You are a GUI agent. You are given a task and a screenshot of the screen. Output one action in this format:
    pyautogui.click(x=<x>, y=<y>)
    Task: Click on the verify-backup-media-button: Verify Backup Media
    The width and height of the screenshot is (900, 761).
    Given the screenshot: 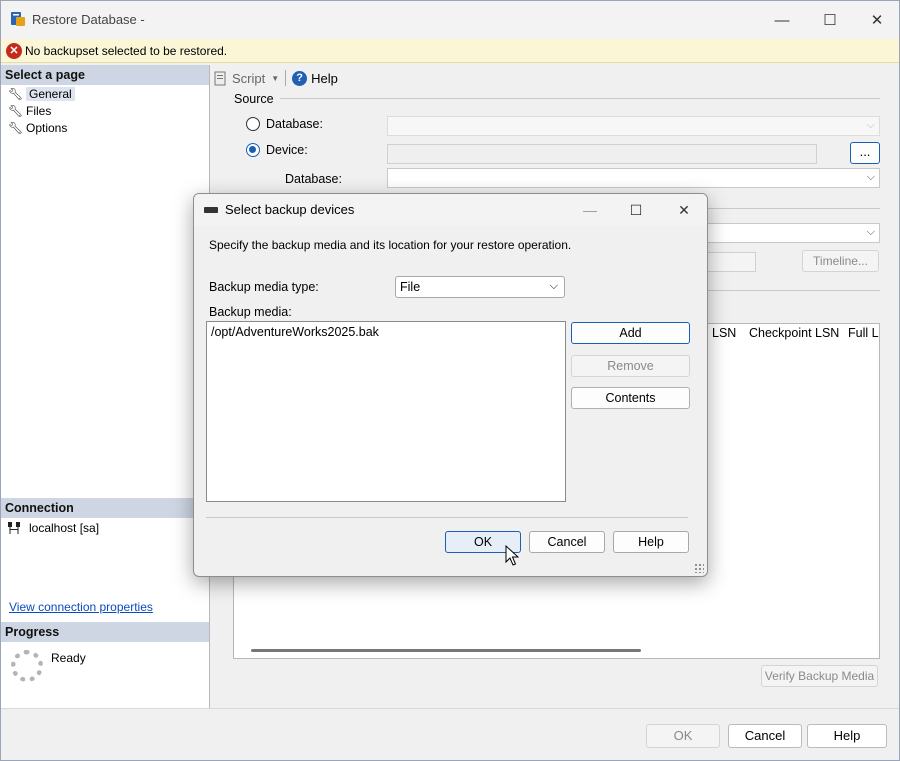 What is the action you would take?
    pyautogui.click(x=819, y=676)
    